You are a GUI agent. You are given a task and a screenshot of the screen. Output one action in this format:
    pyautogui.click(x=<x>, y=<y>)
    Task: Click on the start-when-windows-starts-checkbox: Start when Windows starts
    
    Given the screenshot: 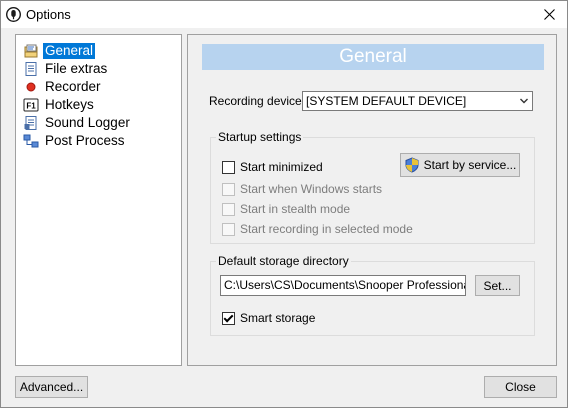 What is the action you would take?
    pyautogui.click(x=302, y=189)
    